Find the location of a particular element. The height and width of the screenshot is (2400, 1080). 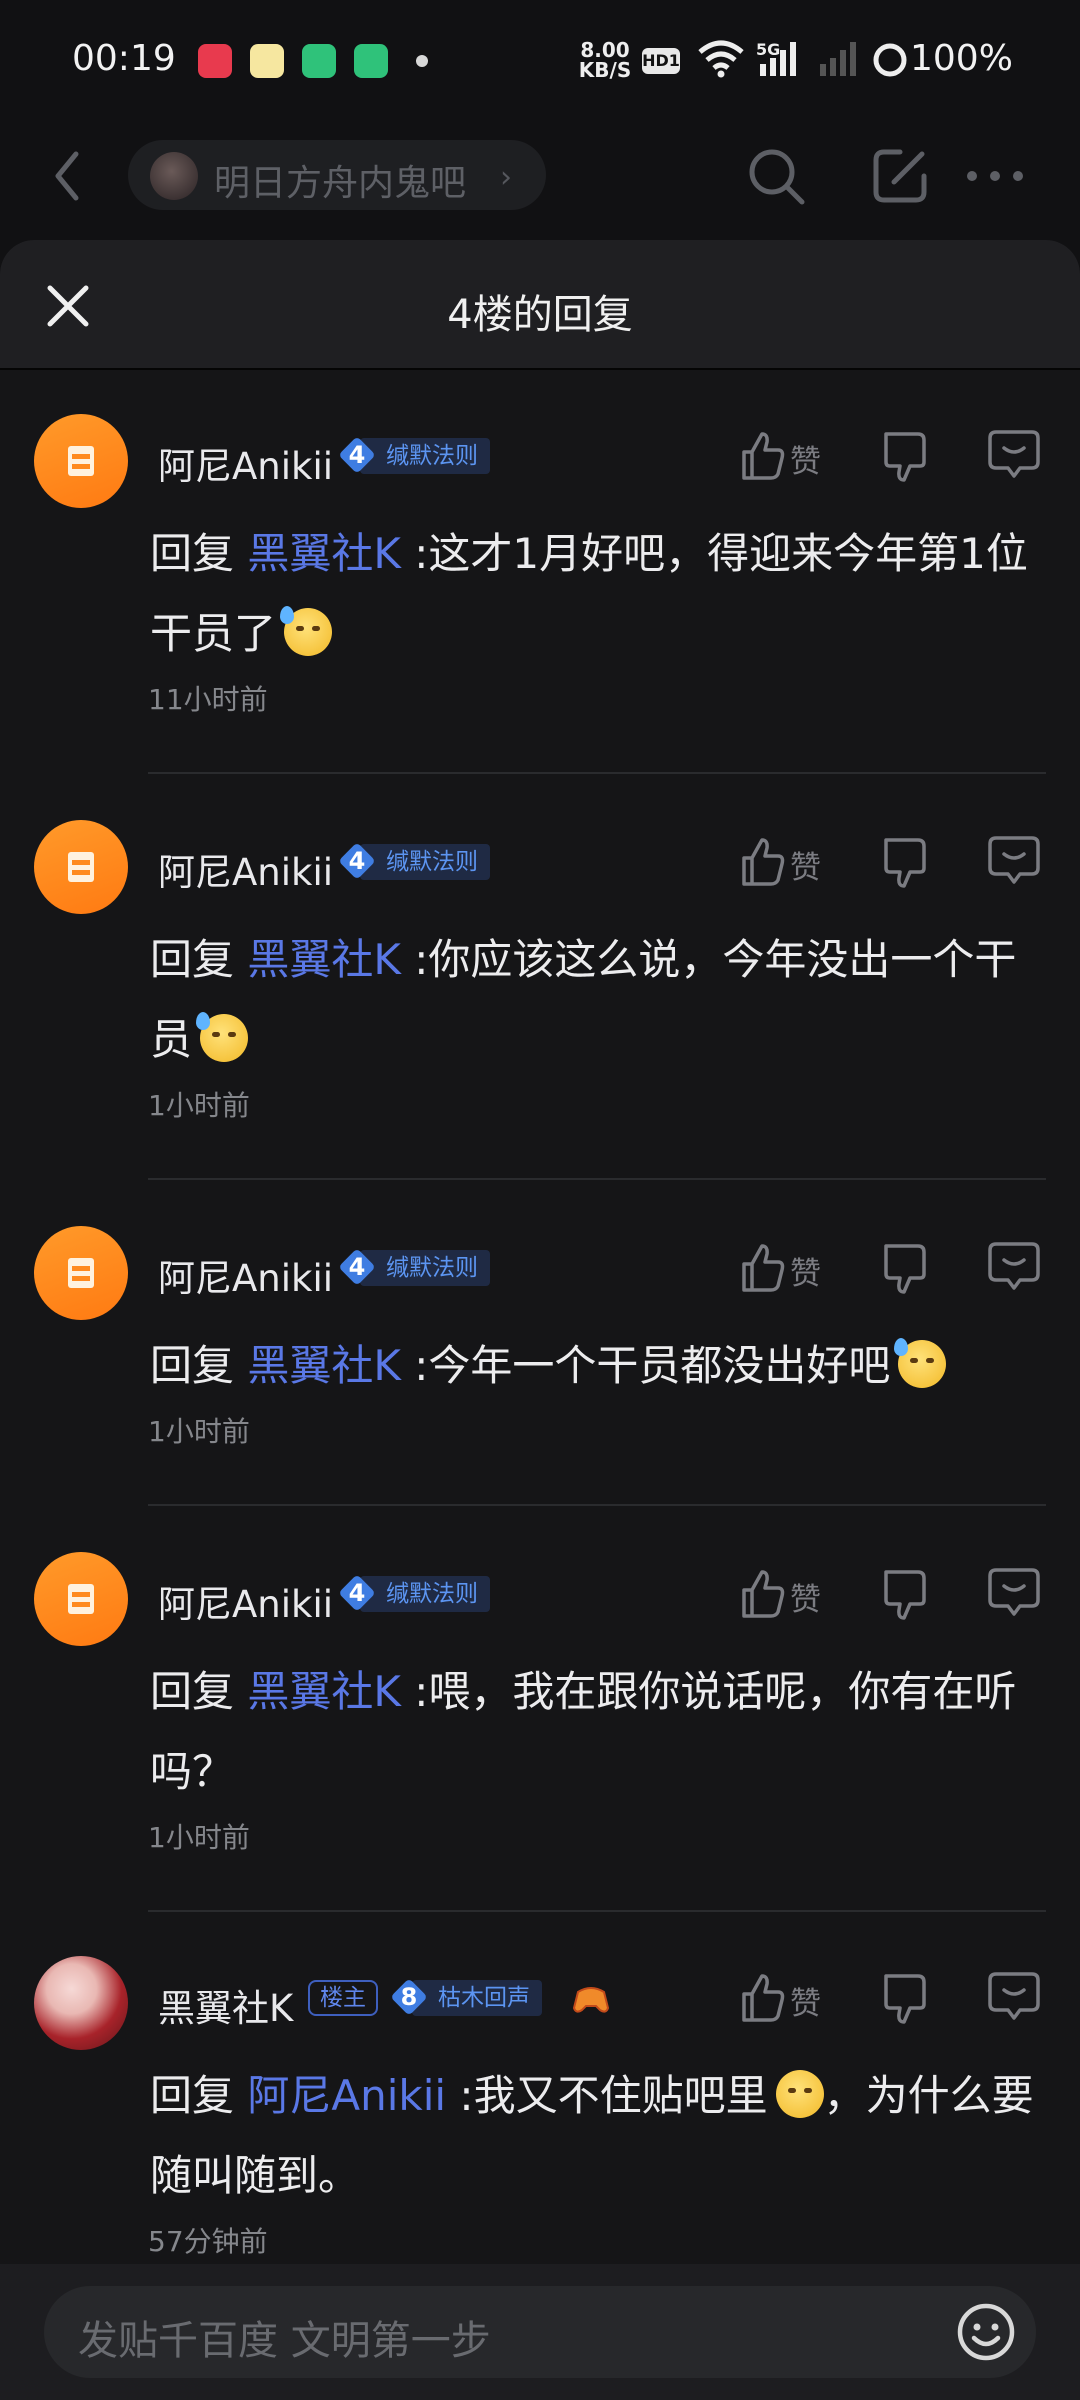

comment-input-placeholder: 发贴千百度 文明第一步 is located at coordinates (284, 2341).